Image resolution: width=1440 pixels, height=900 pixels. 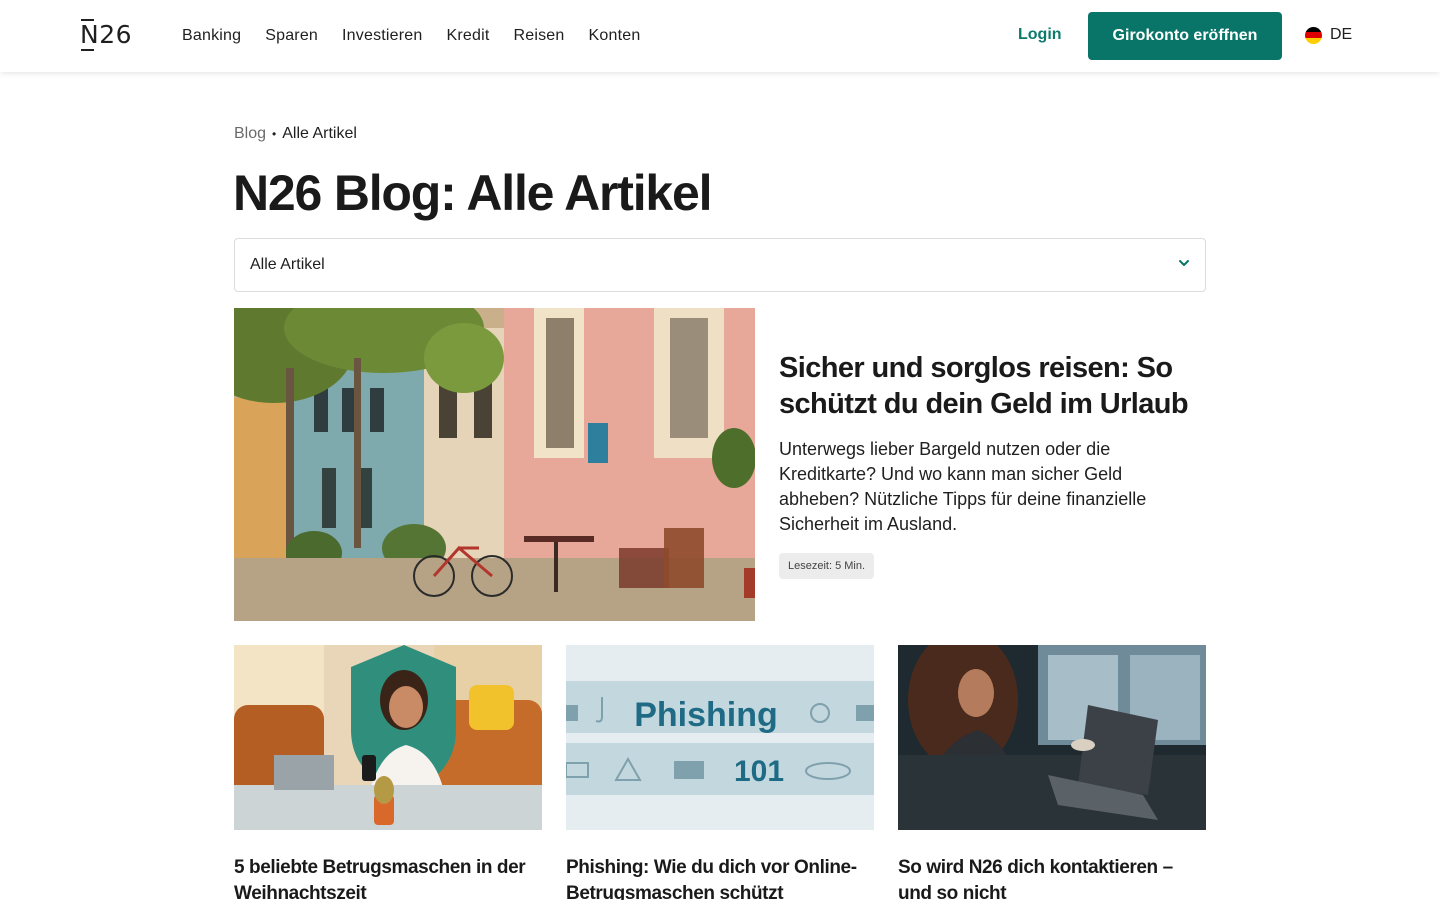 I want to click on open-account-button: Girokonto eröffnen, so click(x=1185, y=36).